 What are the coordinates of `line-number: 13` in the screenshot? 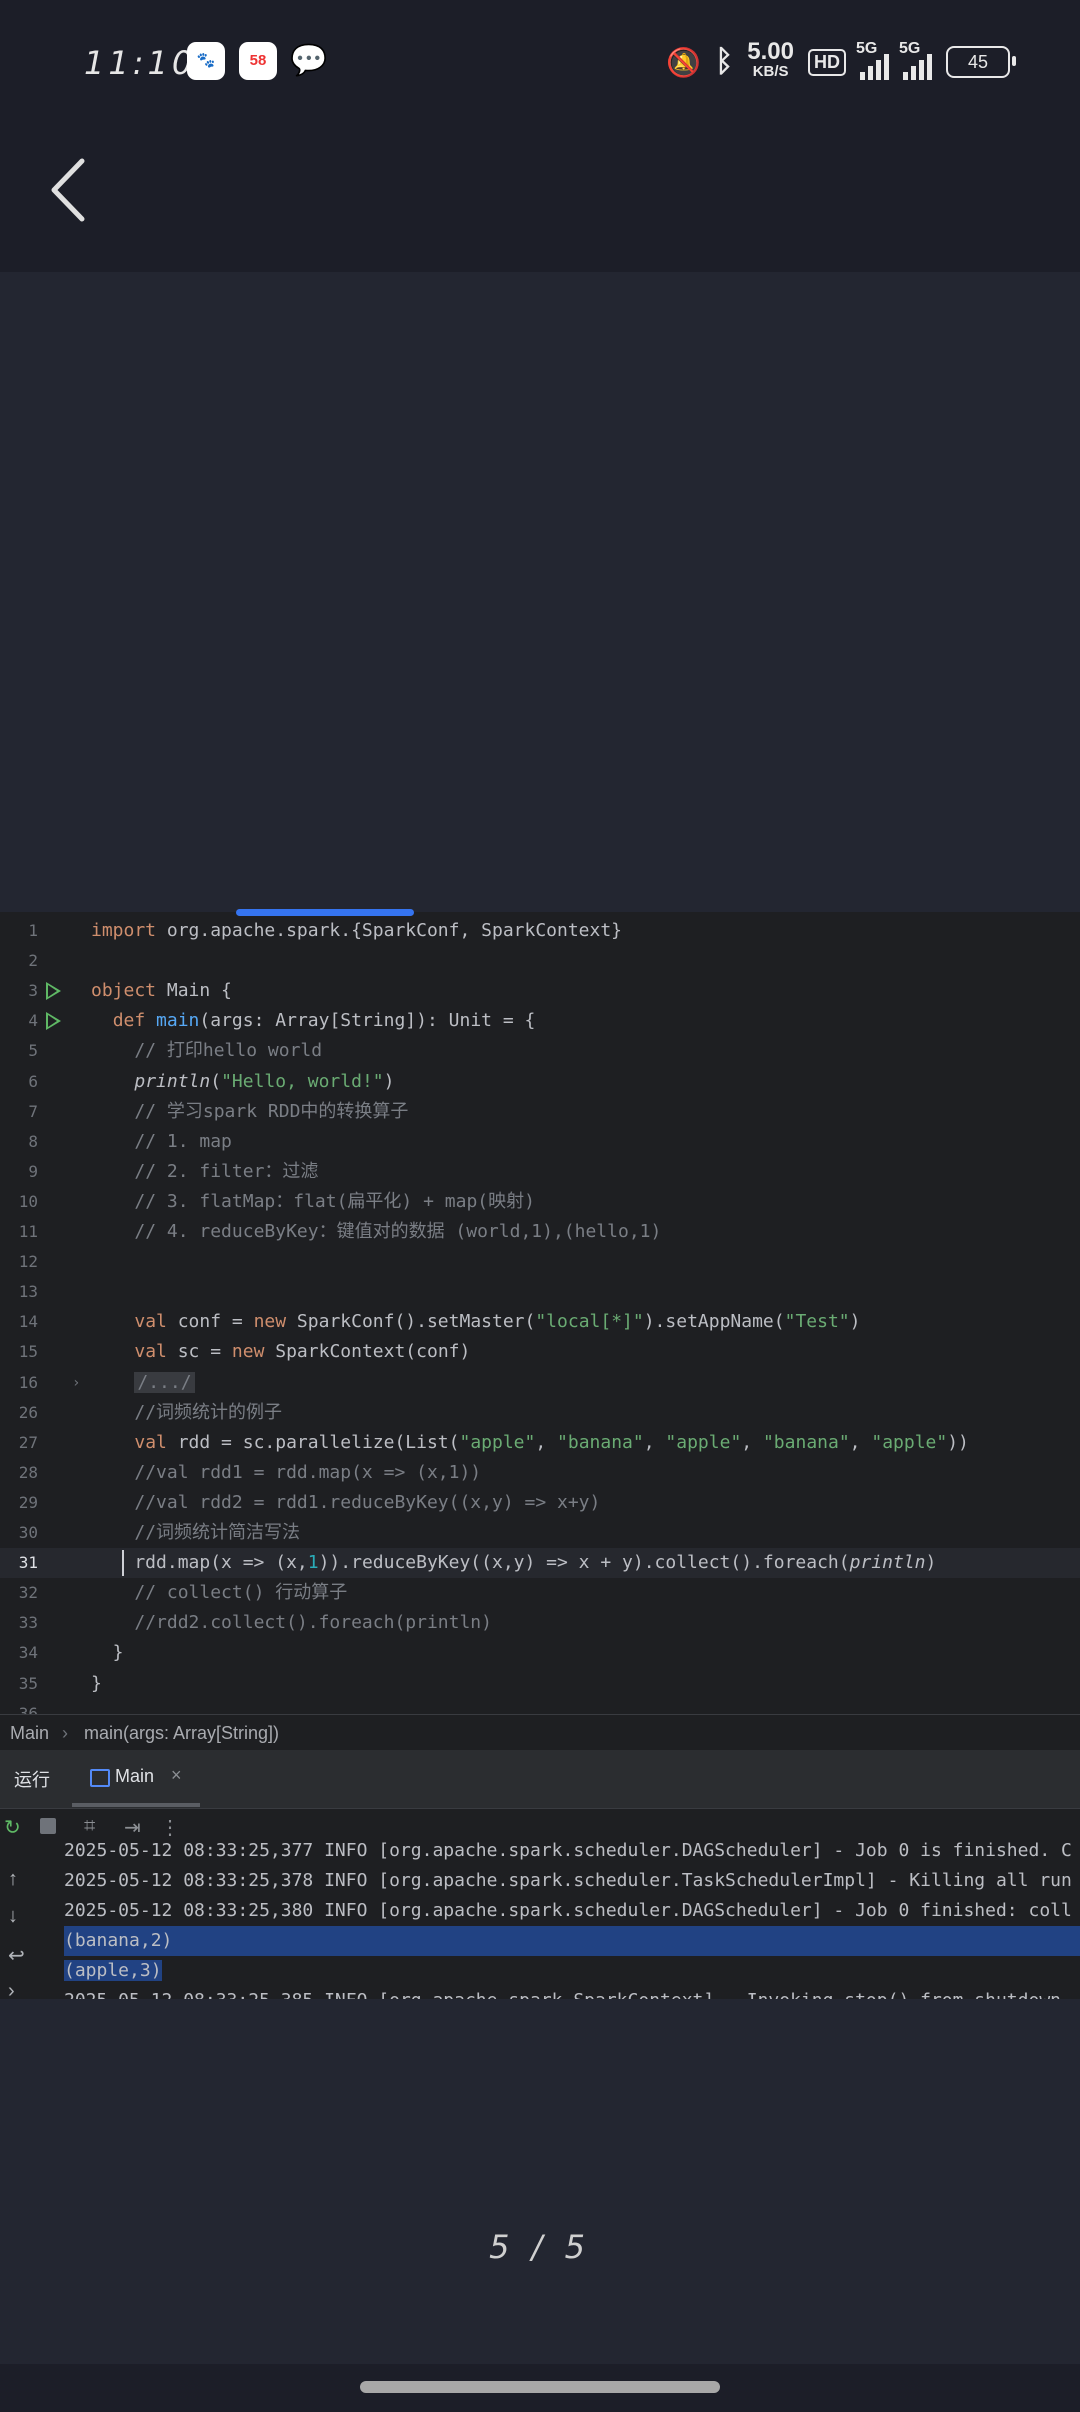 It's located at (28, 1292).